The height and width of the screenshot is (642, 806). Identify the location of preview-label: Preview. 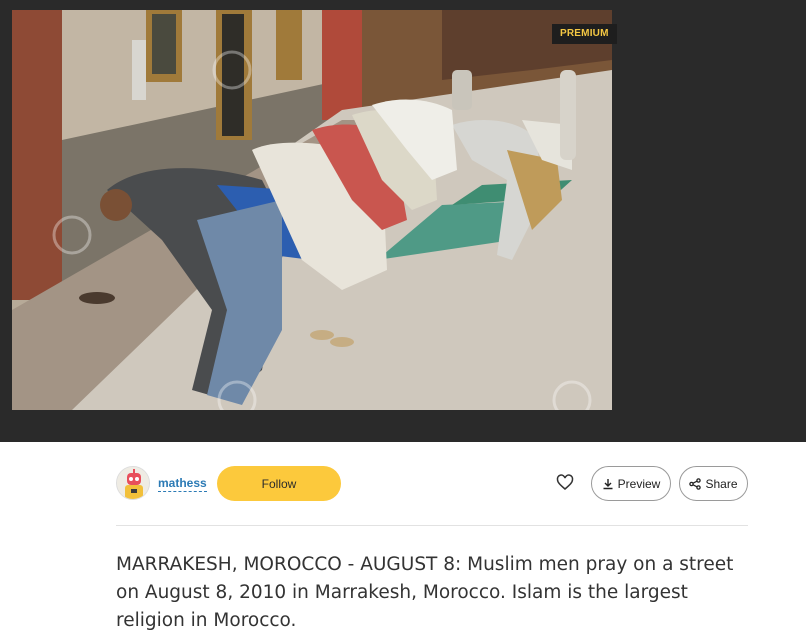
(639, 483).